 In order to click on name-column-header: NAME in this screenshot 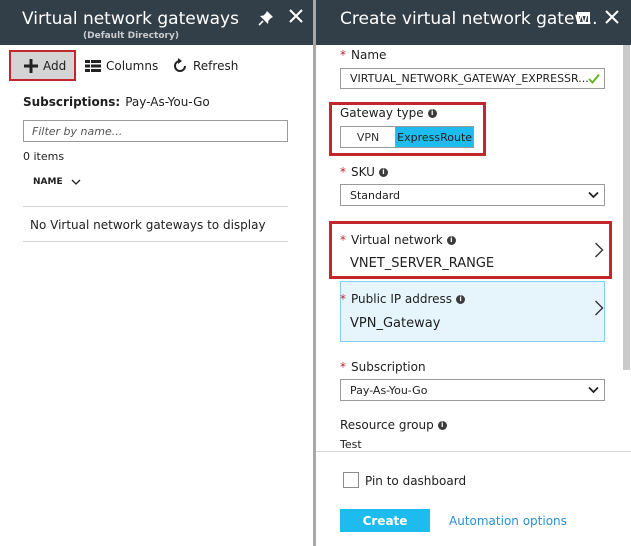, I will do `click(57, 182)`.